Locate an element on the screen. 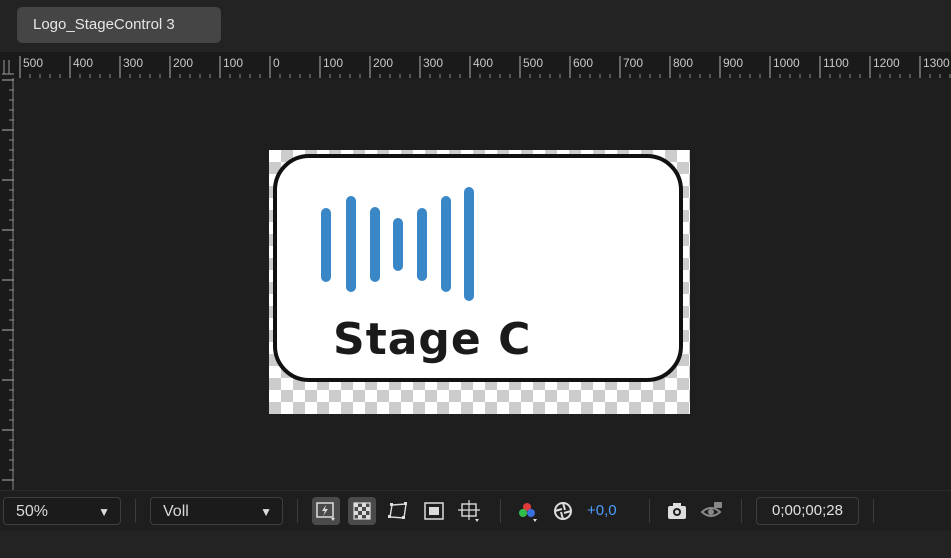  mask-visibility-button is located at coordinates (398, 511).